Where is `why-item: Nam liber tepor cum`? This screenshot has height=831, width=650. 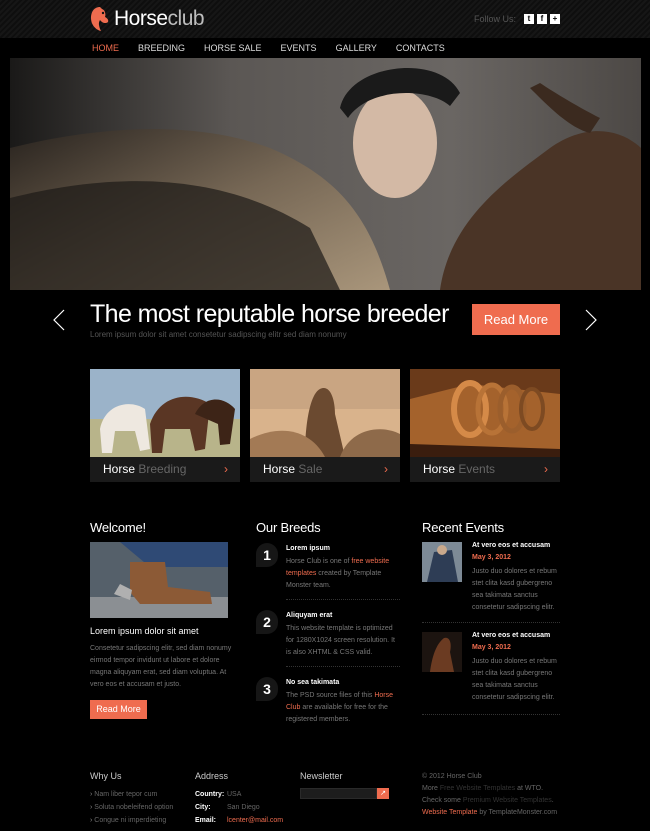 why-item: Nam liber tepor cum is located at coordinates (131, 794).